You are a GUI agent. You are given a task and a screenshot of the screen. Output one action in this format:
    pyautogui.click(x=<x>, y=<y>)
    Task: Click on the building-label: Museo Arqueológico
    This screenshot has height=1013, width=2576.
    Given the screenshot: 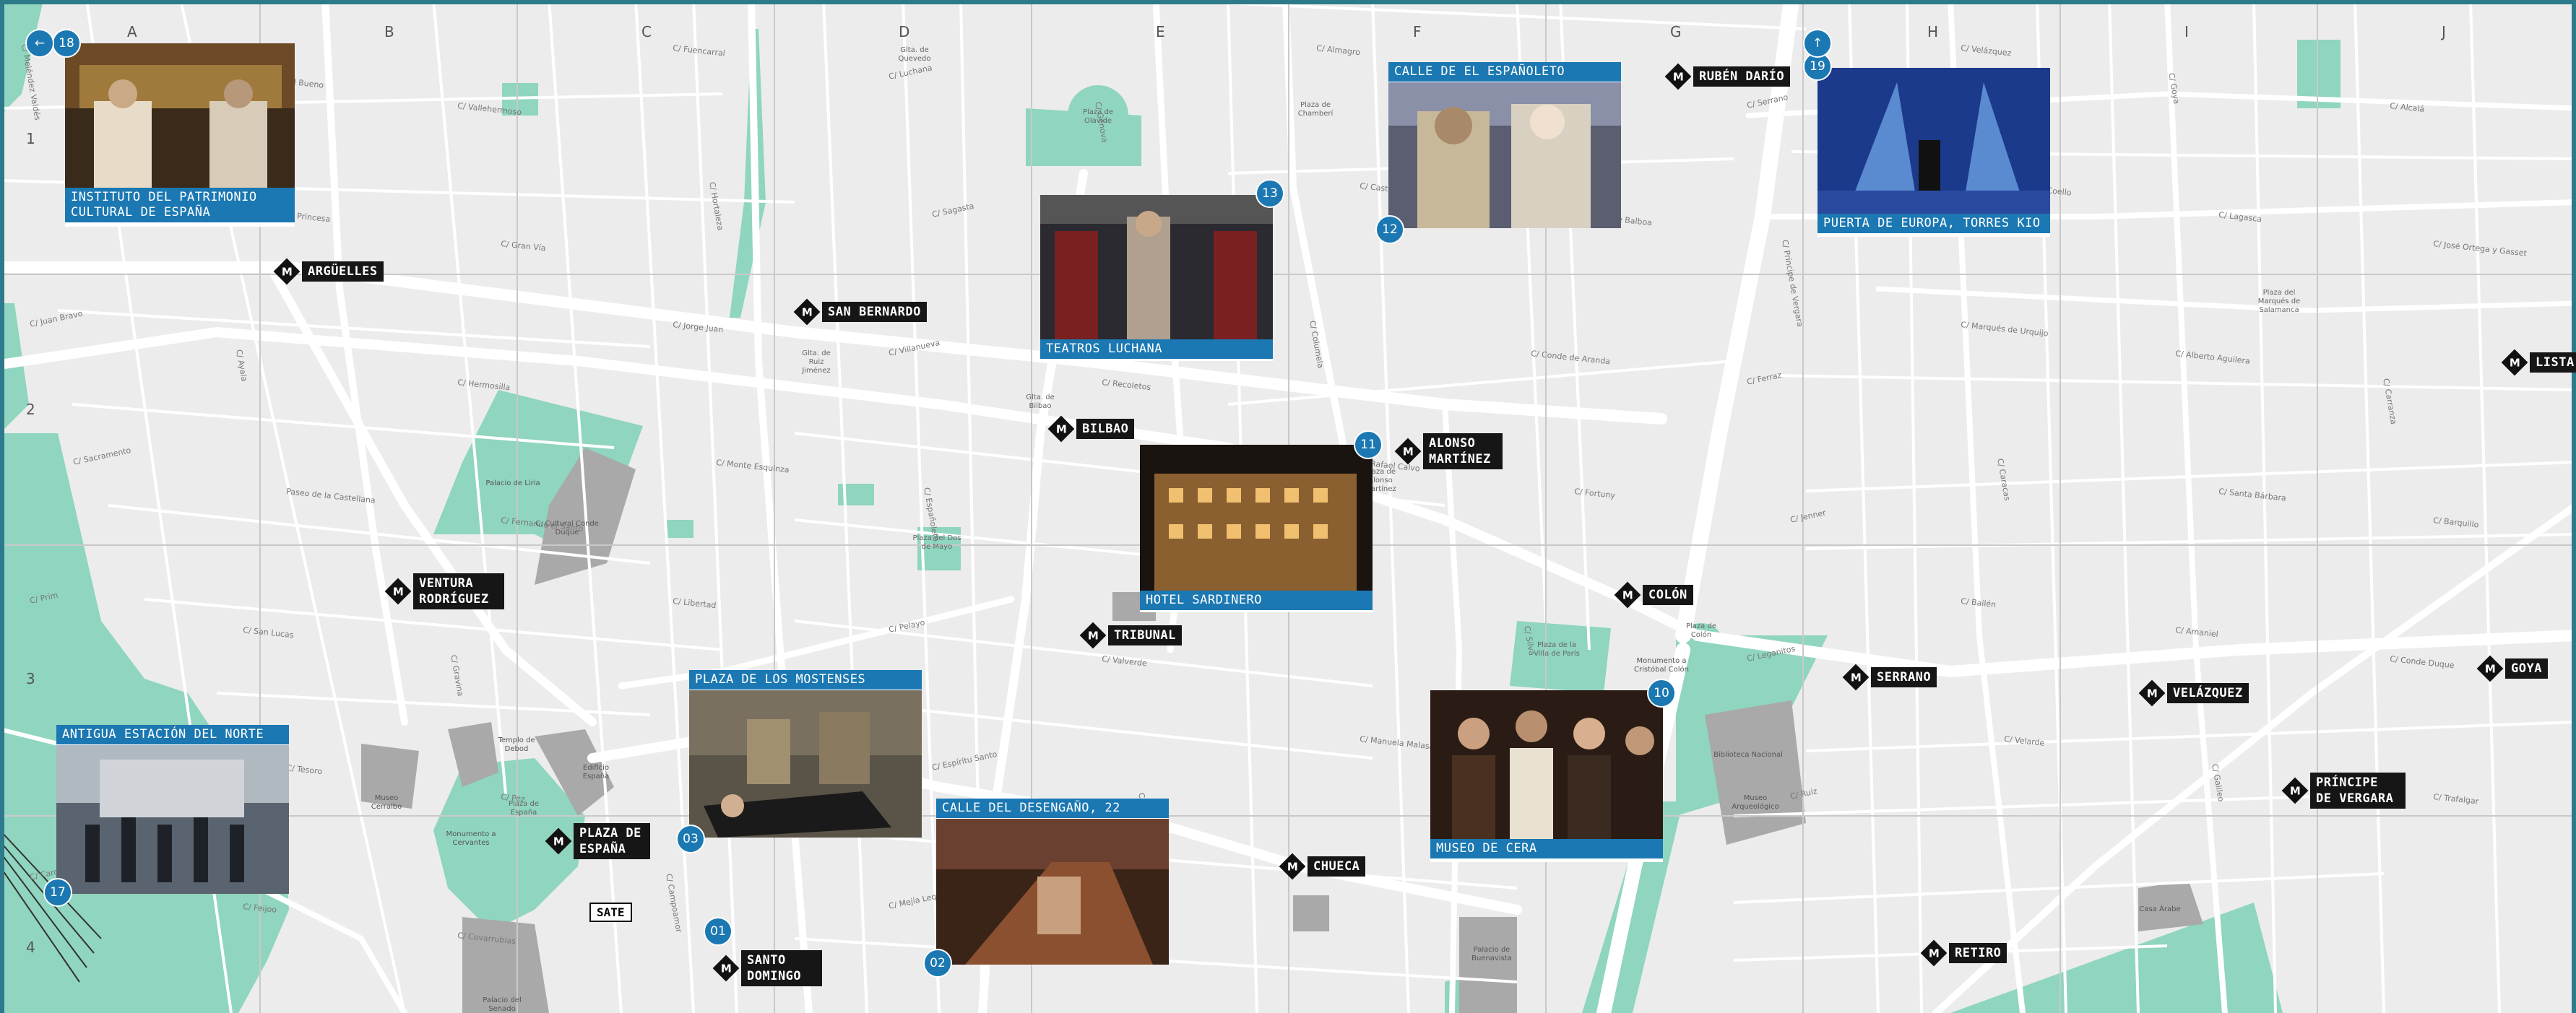 What is the action you would take?
    pyautogui.click(x=1755, y=803)
    